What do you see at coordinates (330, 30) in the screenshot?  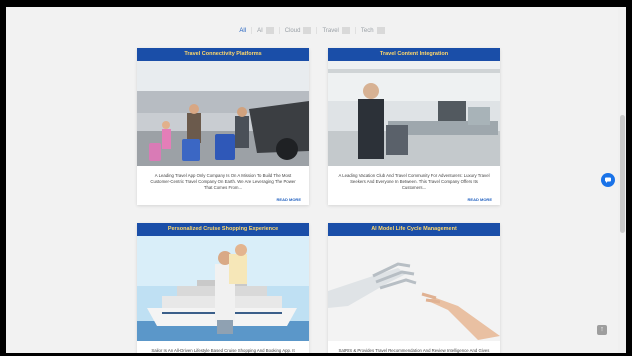 I see `filter-travel-label: Travel` at bounding box center [330, 30].